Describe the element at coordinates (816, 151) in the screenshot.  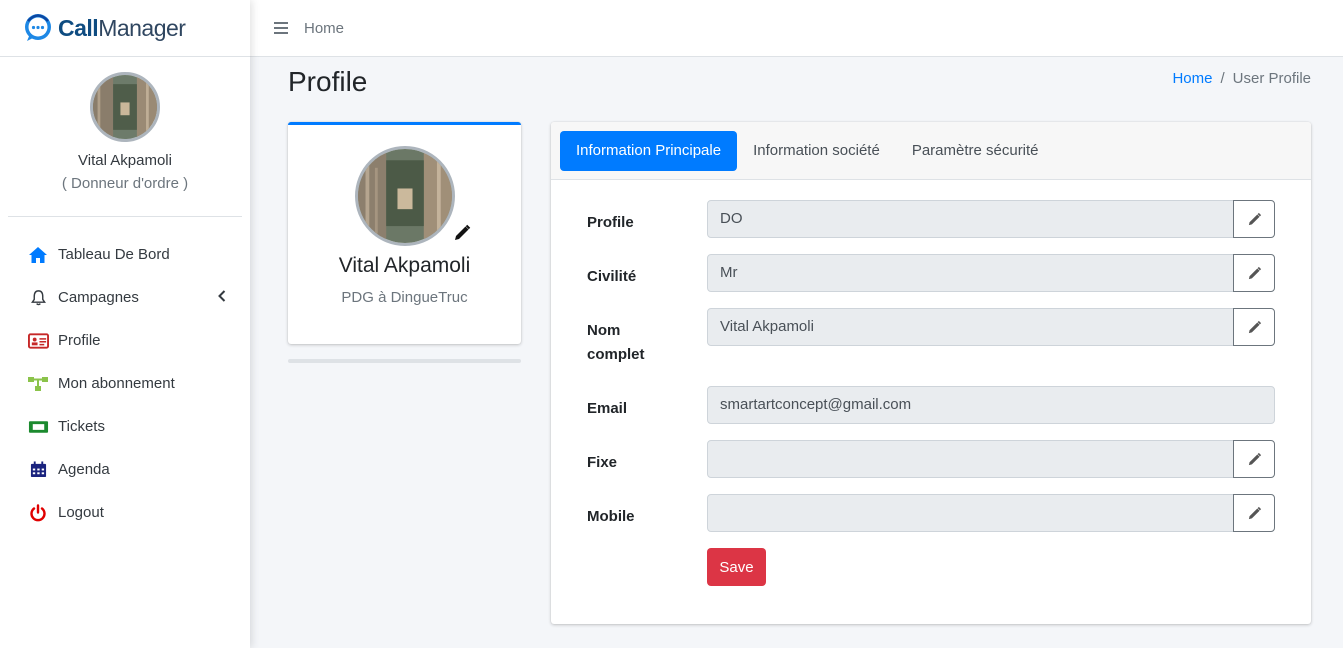
I see `tab-information-societe: Information société` at that location.